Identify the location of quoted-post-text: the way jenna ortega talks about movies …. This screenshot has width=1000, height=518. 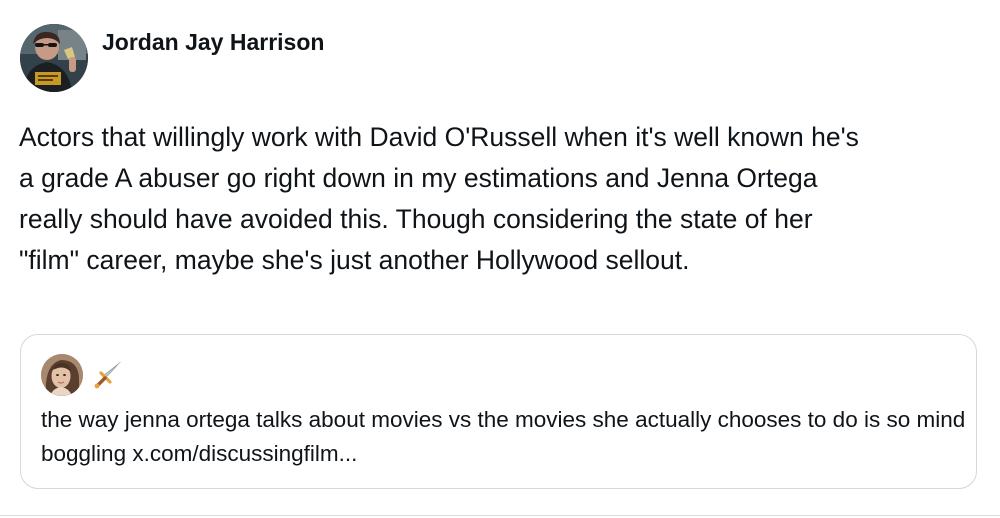
(503, 437).